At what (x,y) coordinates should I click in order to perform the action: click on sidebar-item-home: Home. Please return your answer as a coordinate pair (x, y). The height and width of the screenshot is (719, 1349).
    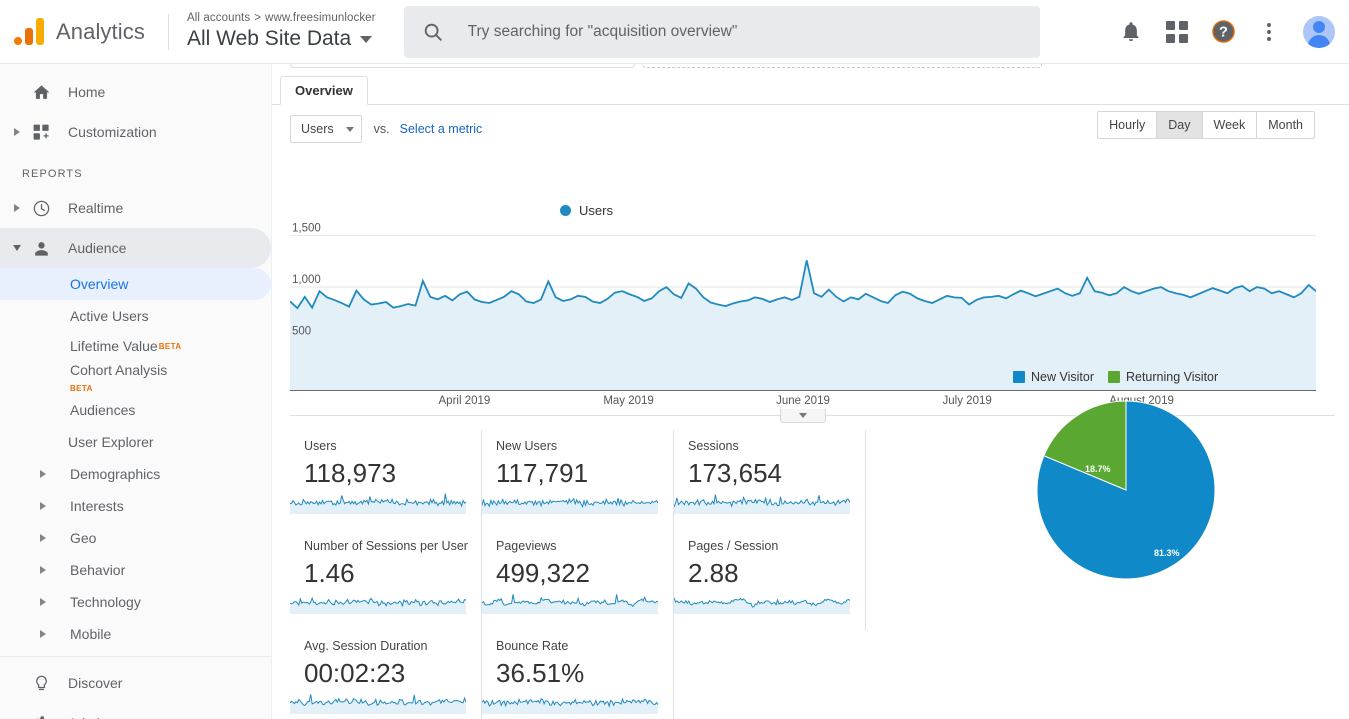
    Looking at the image, I should click on (135, 92).